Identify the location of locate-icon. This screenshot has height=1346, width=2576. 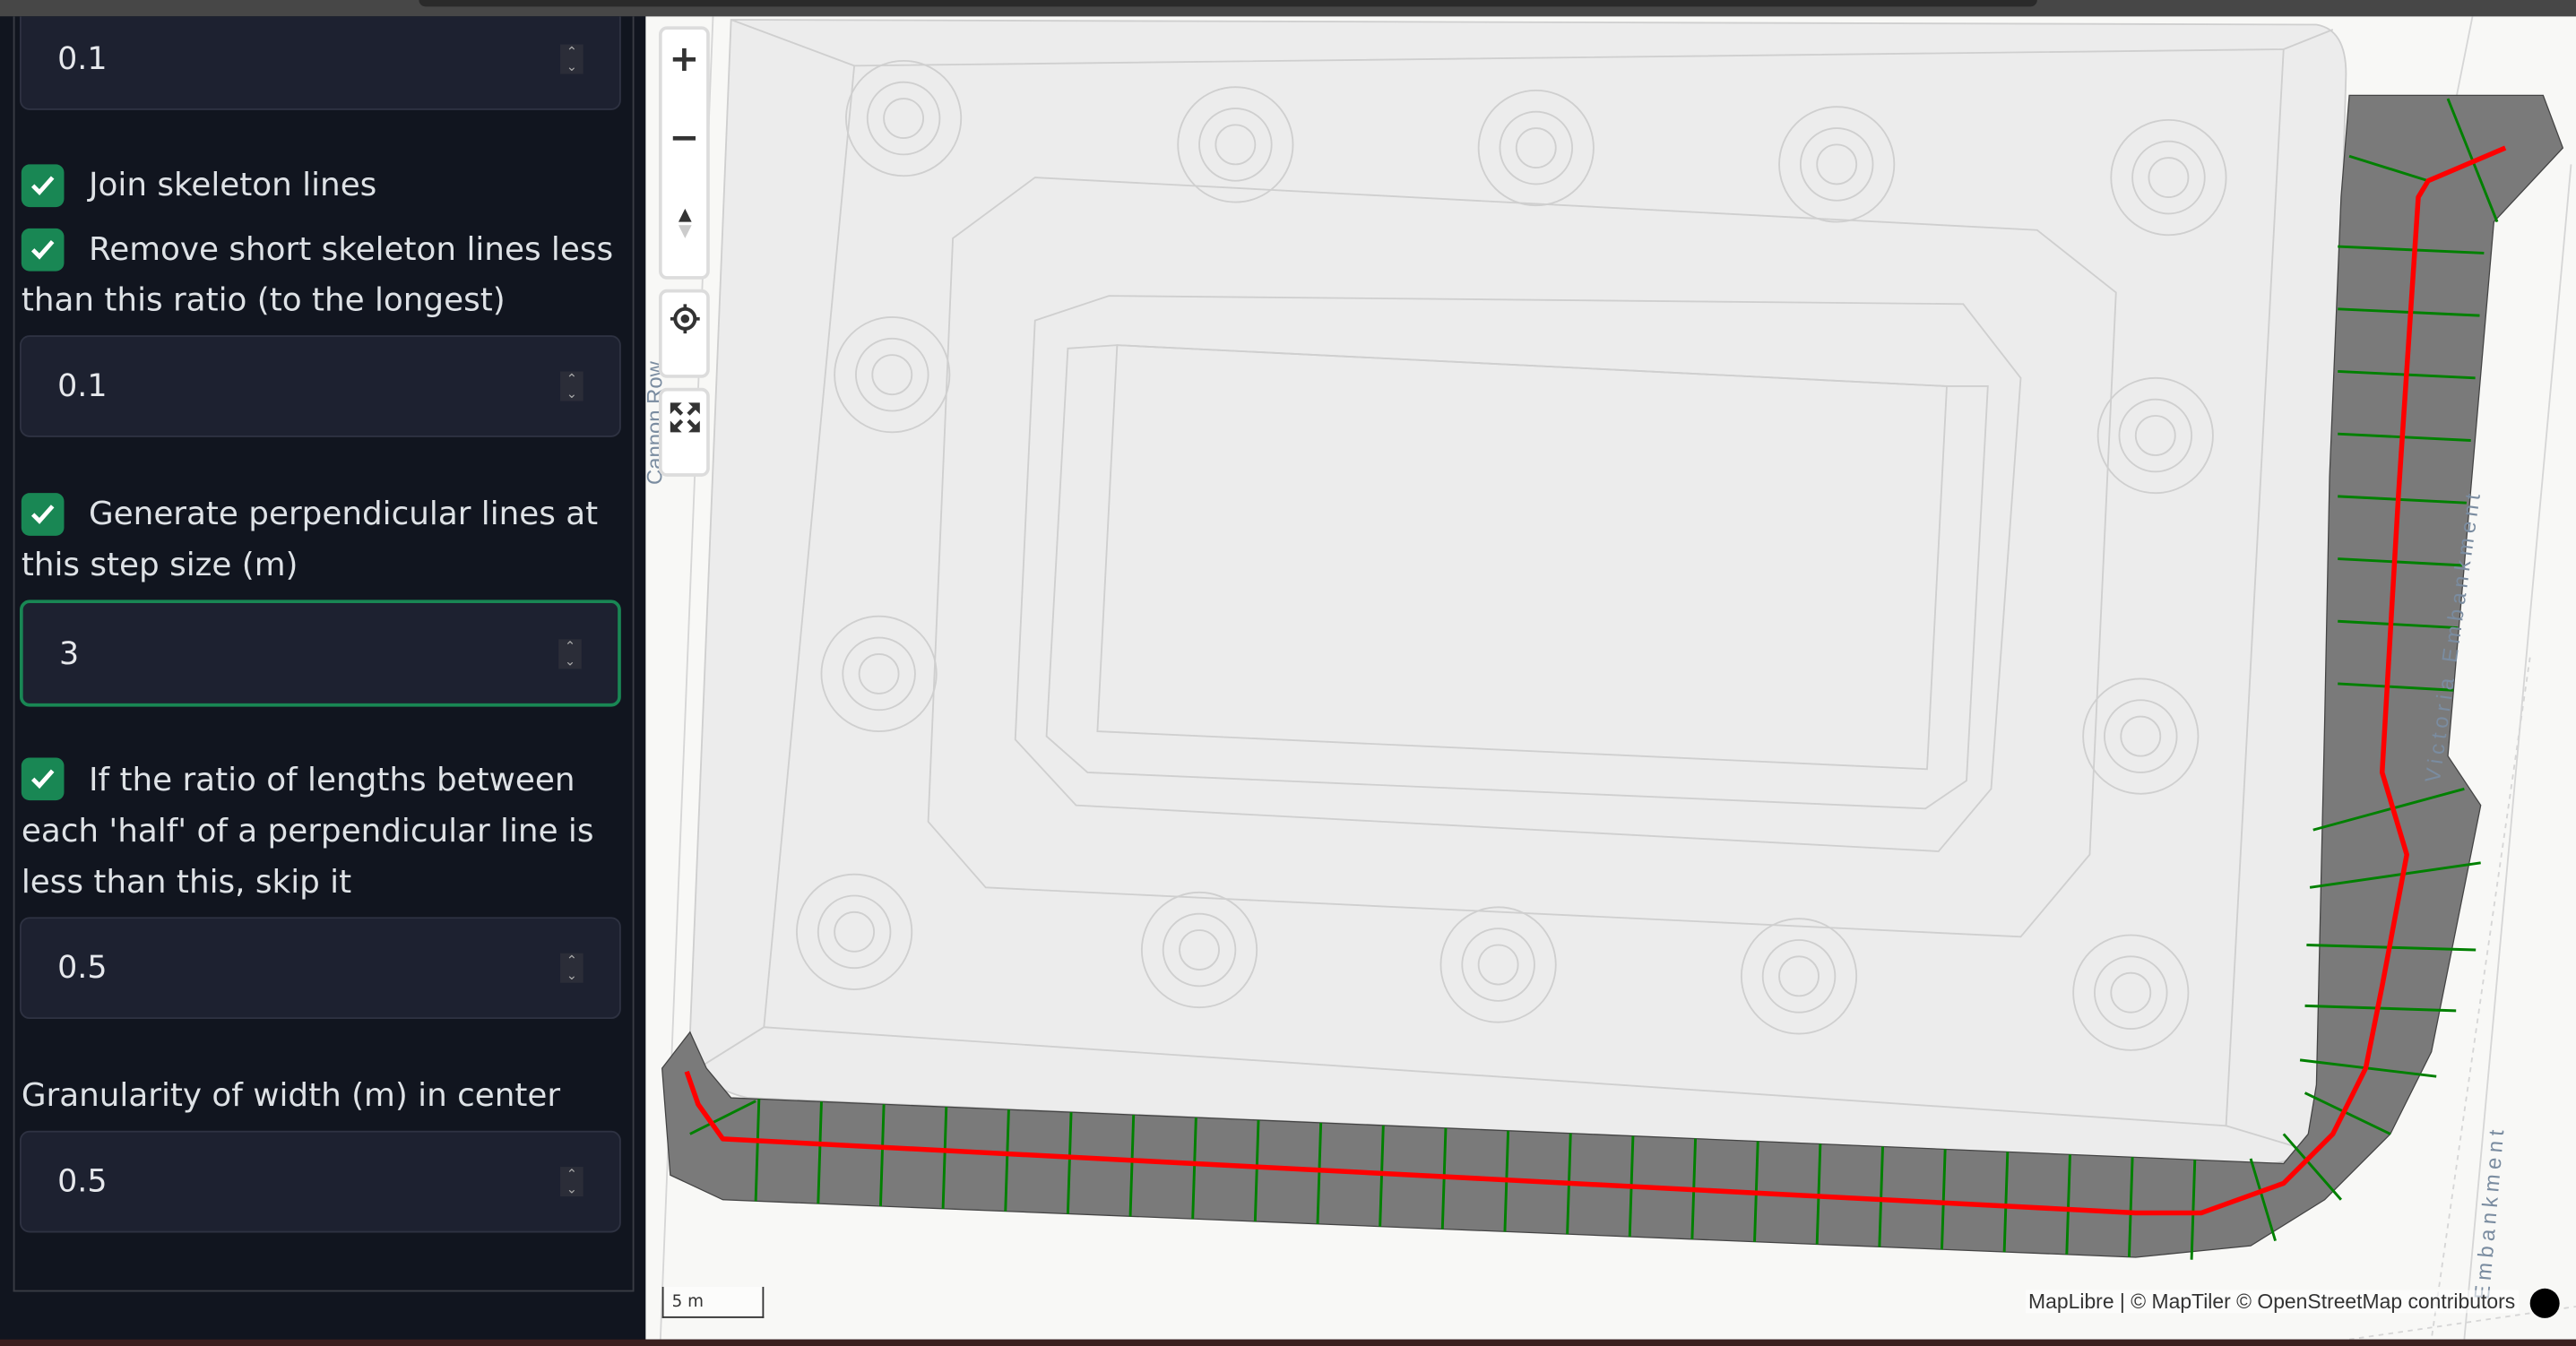
(684, 319).